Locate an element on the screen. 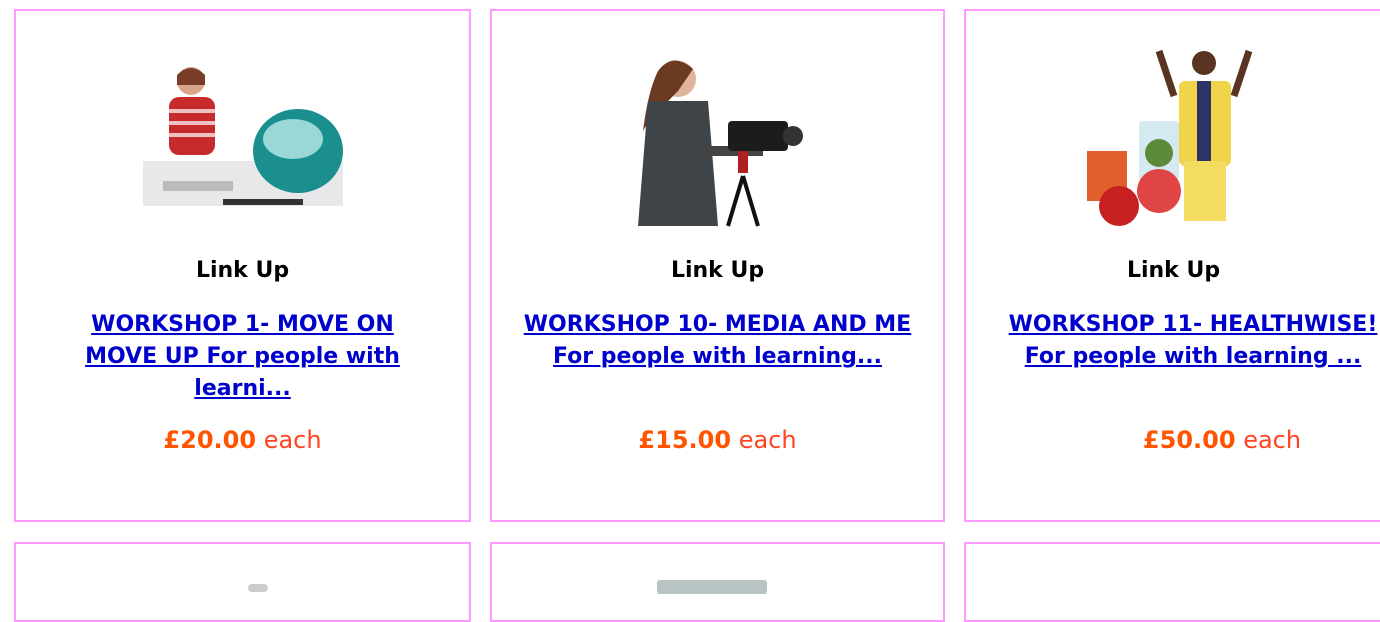 This screenshot has height=622, width=1380. person-with-video-camera-image is located at coordinates (717, 141).